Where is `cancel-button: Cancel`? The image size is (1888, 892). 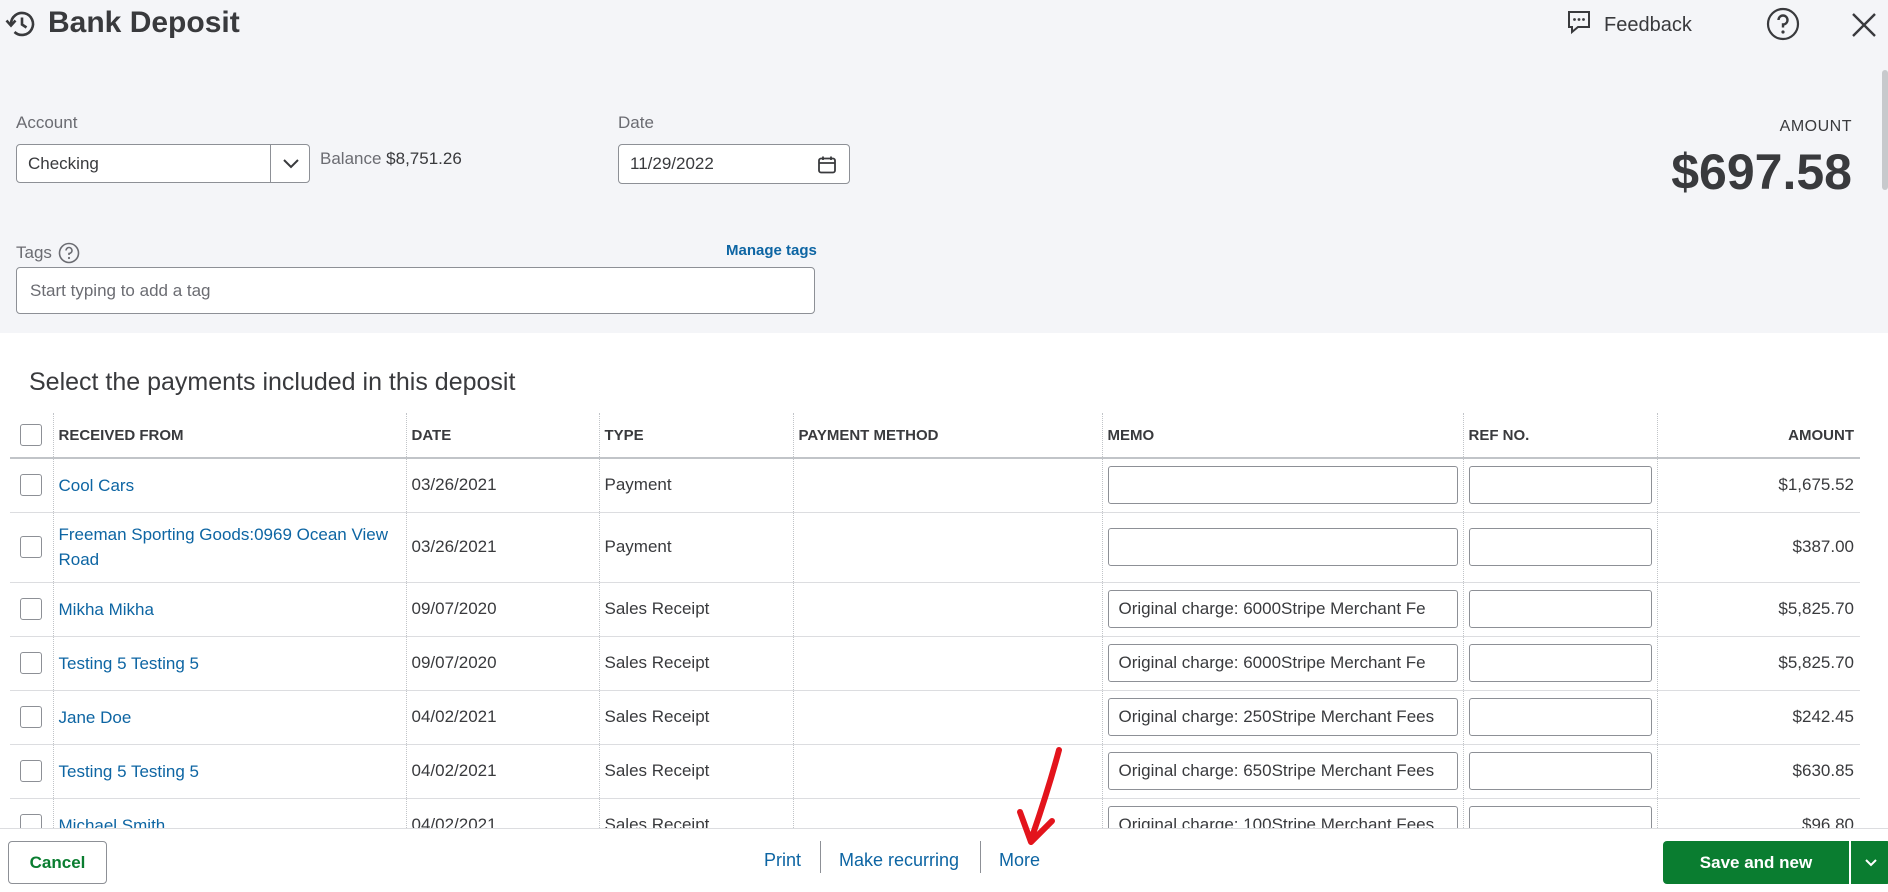
cancel-button: Cancel is located at coordinates (57, 862).